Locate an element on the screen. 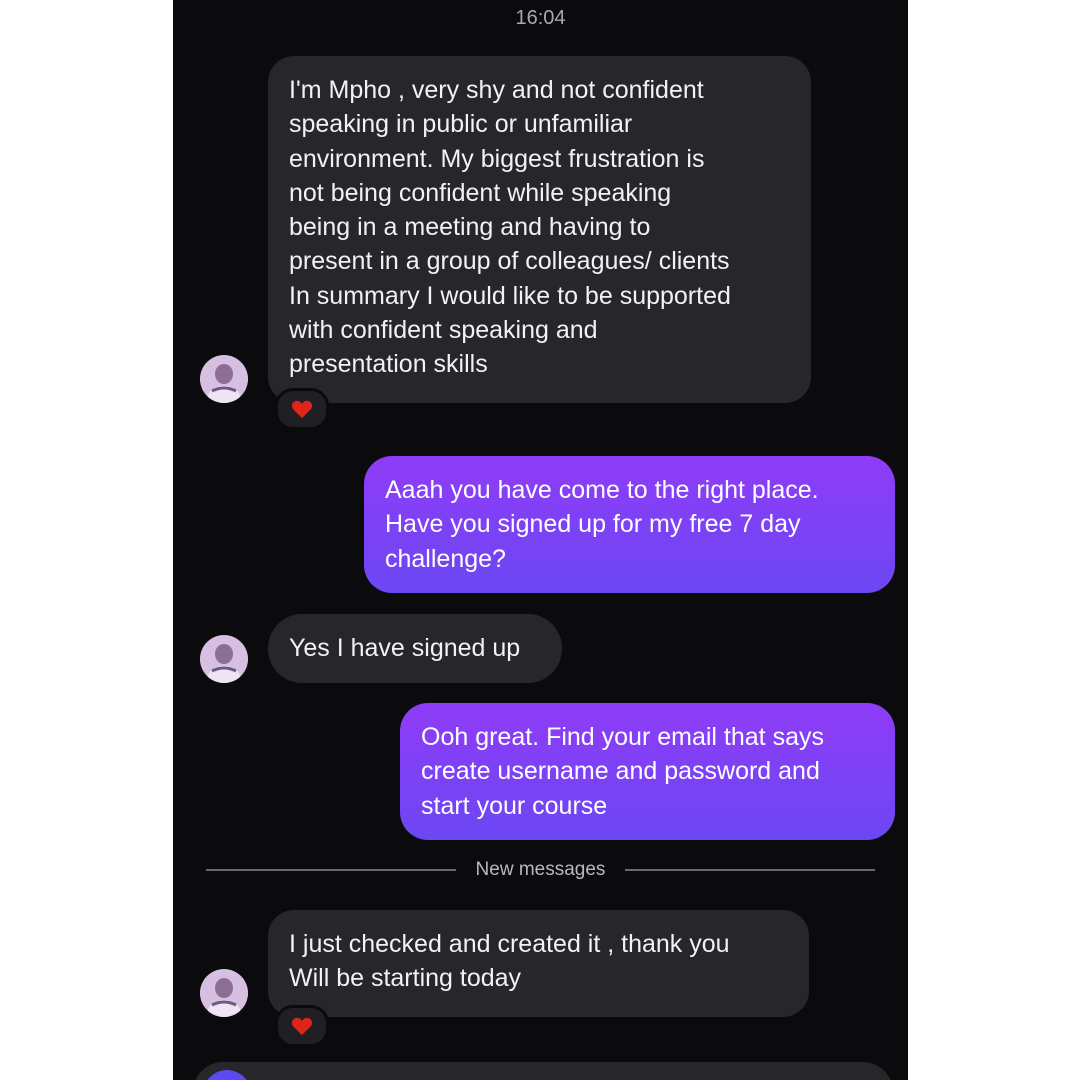 This screenshot has width=1080, height=1080. message-timestamp: 16:04 is located at coordinates (540, 18).